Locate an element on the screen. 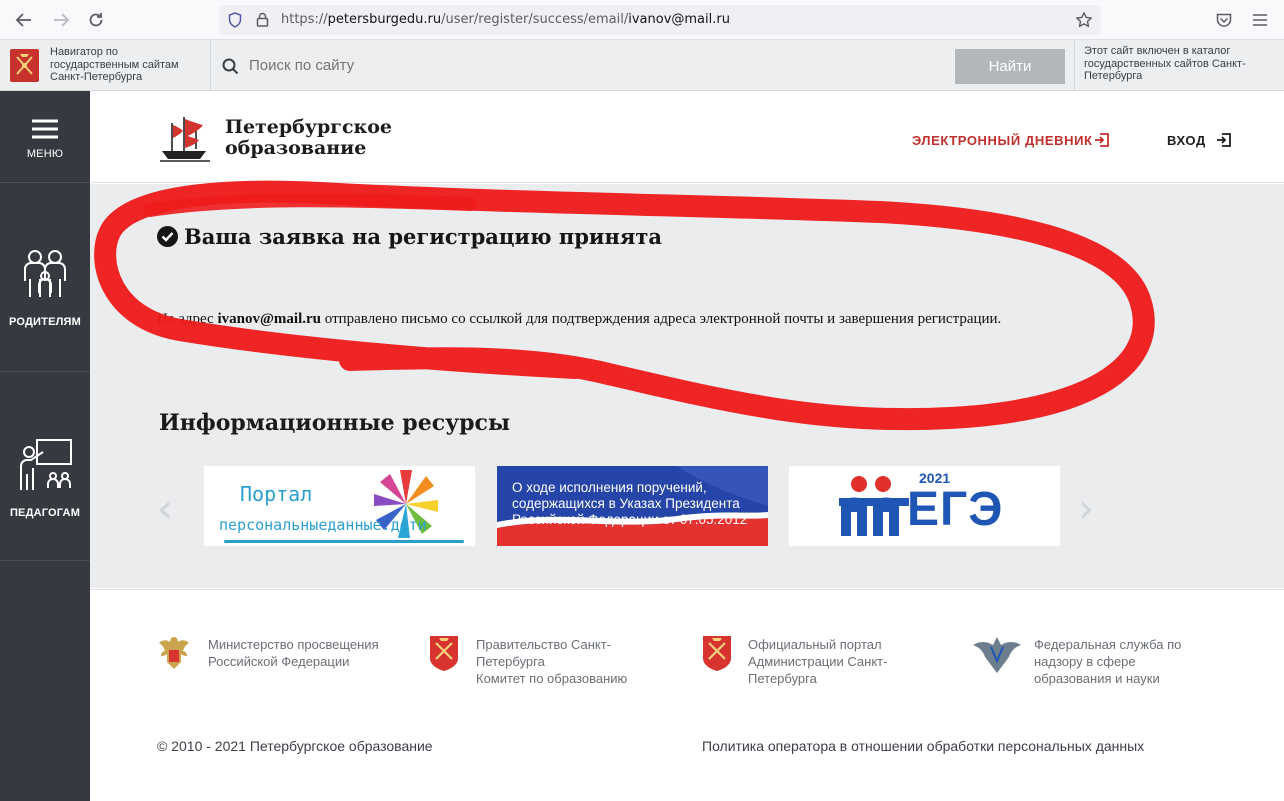 This screenshot has height=801, width=1284. sidebar-item-label: МЕНЮ is located at coordinates (45, 154).